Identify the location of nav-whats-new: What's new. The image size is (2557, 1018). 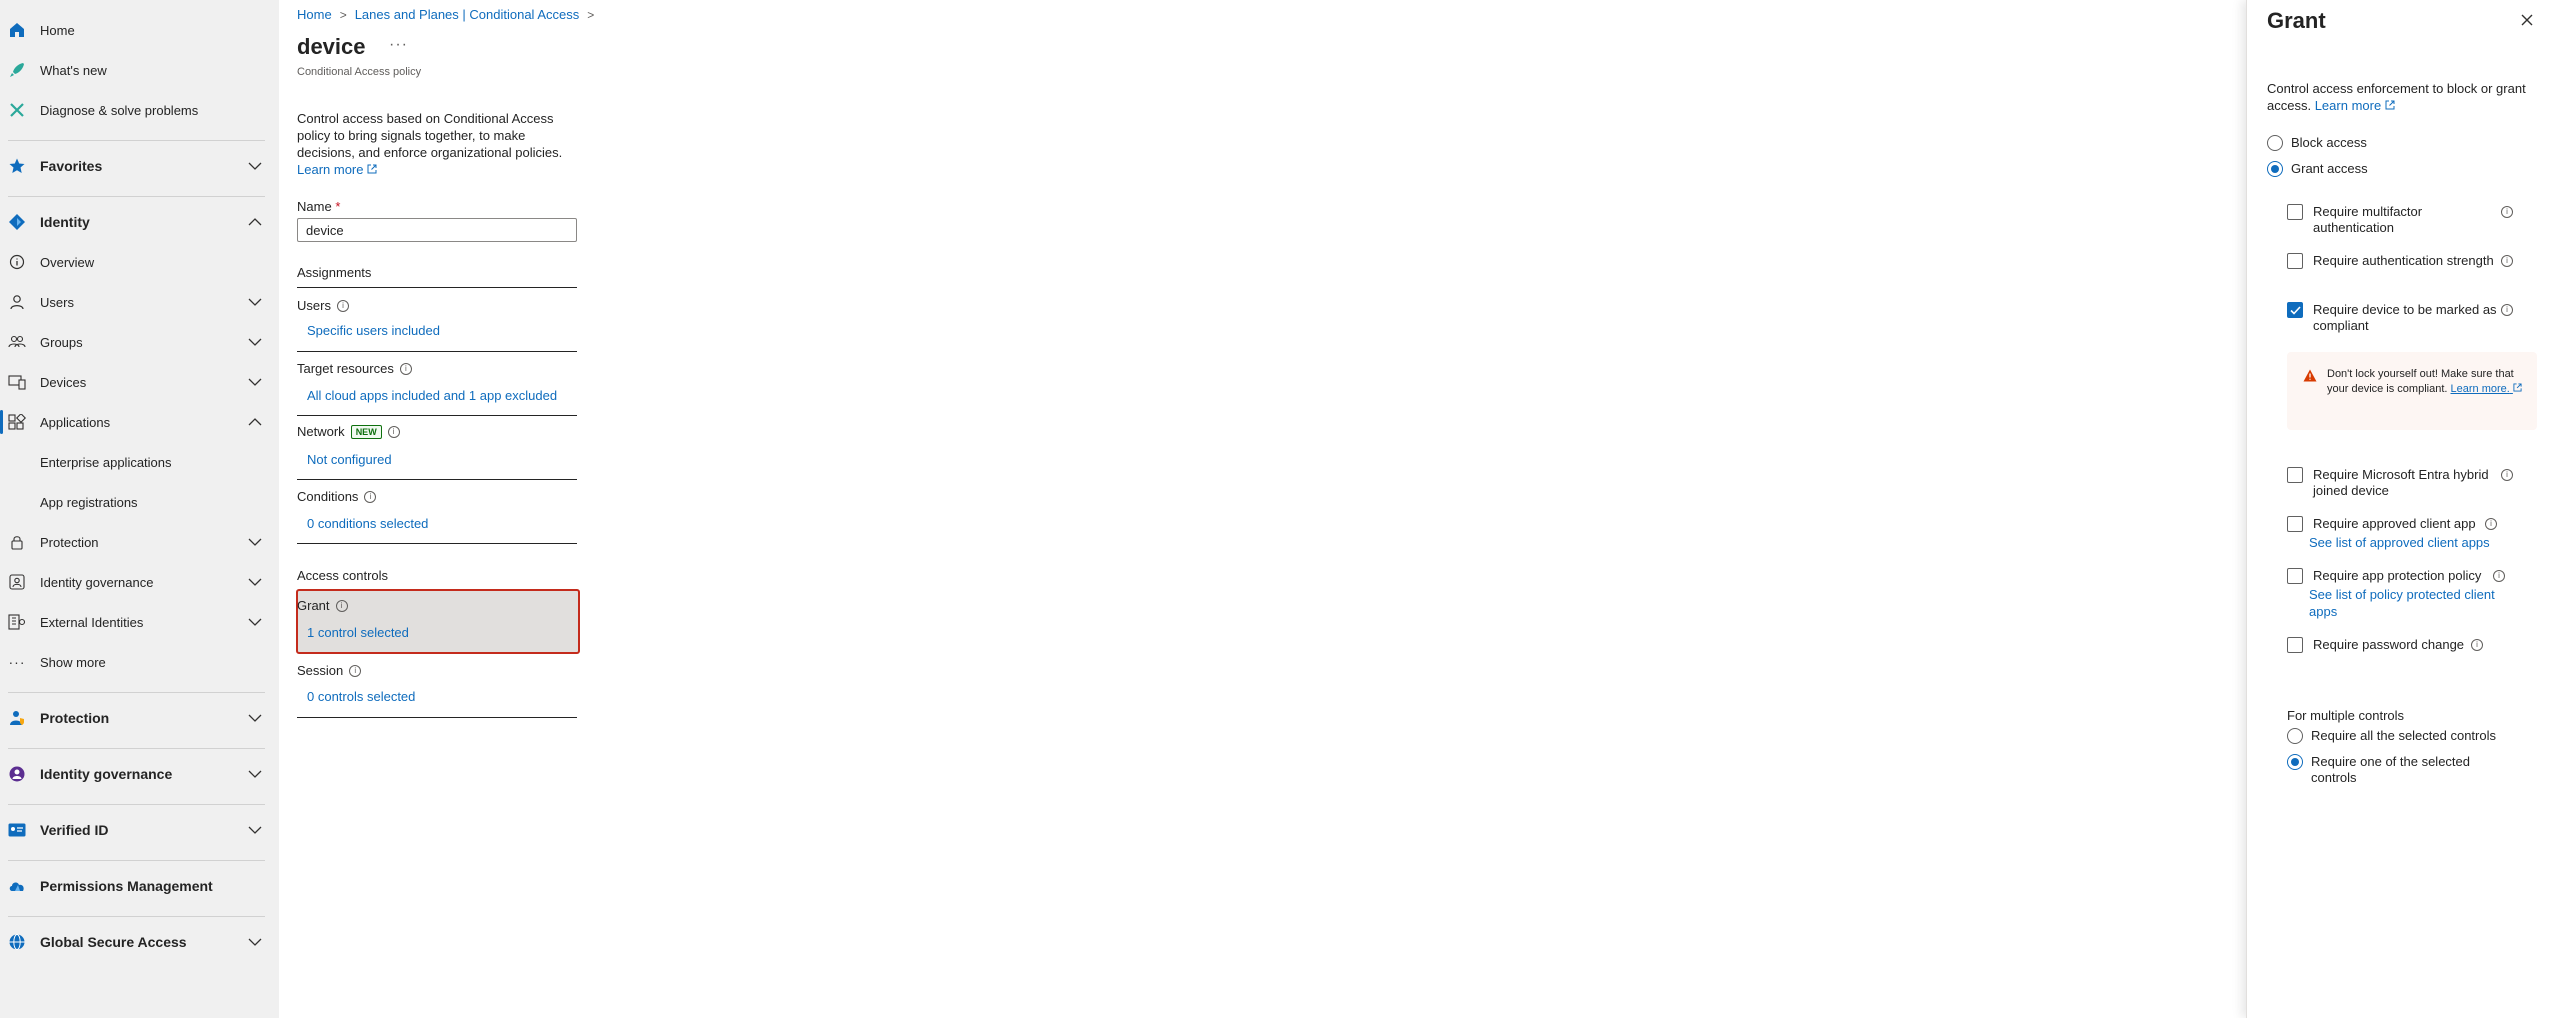
(139, 70).